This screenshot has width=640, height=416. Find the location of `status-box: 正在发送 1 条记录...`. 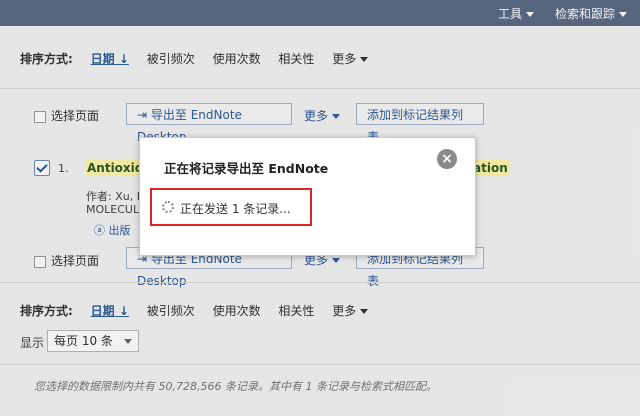

status-box: 正在发送 1 条记录... is located at coordinates (231, 207).